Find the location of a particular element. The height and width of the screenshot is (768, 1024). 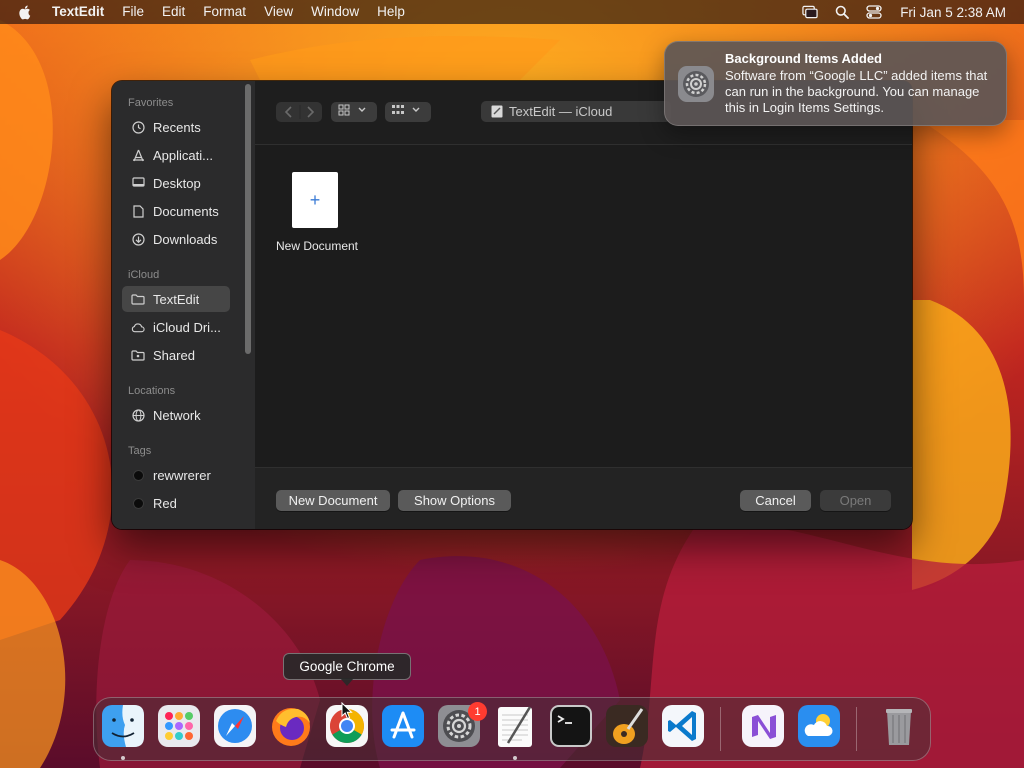

dock-trash-icon is located at coordinates (899, 726).